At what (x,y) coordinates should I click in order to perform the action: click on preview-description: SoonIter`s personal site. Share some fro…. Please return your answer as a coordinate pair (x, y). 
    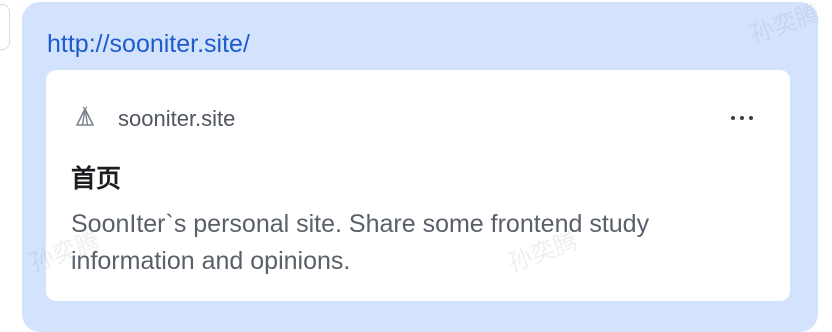
    Looking at the image, I should click on (360, 242).